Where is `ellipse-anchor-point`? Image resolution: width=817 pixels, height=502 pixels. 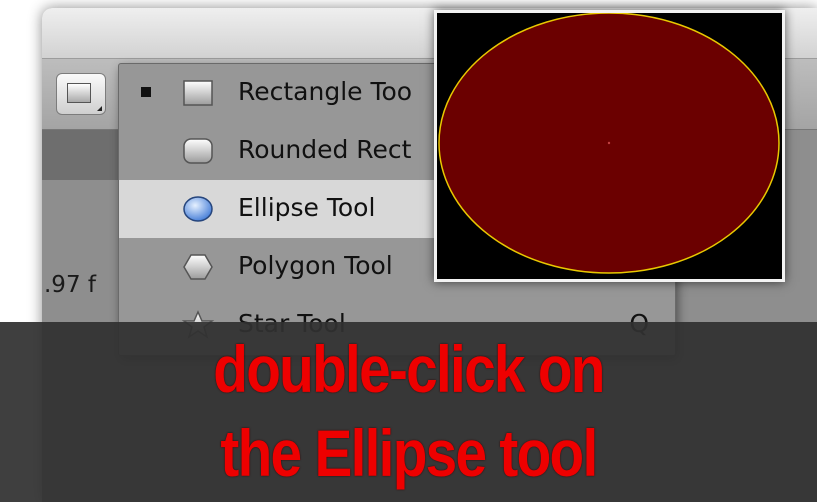 ellipse-anchor-point is located at coordinates (609, 143).